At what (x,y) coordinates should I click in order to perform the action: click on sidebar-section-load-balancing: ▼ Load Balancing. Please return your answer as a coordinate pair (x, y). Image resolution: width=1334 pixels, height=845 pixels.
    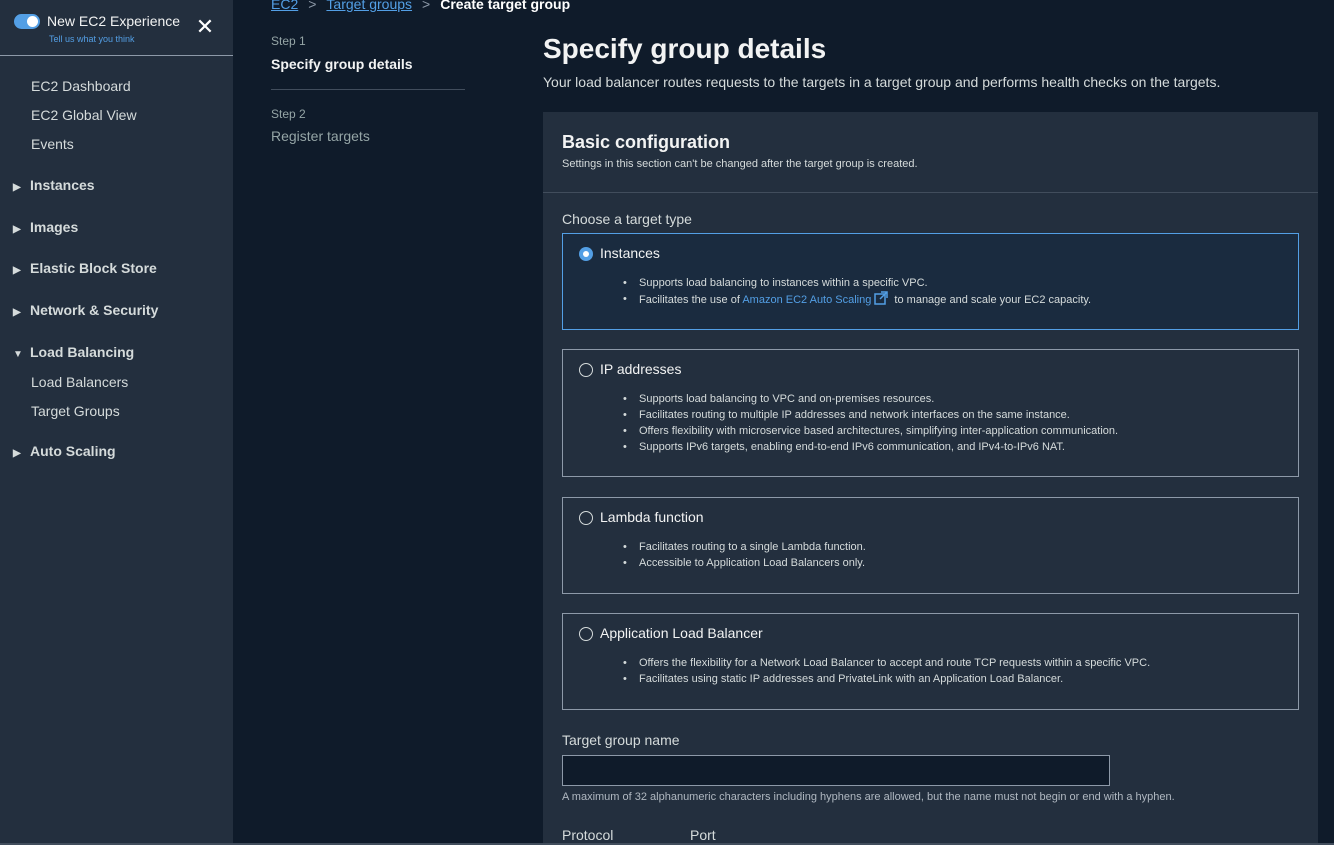
    Looking at the image, I should click on (73, 352).